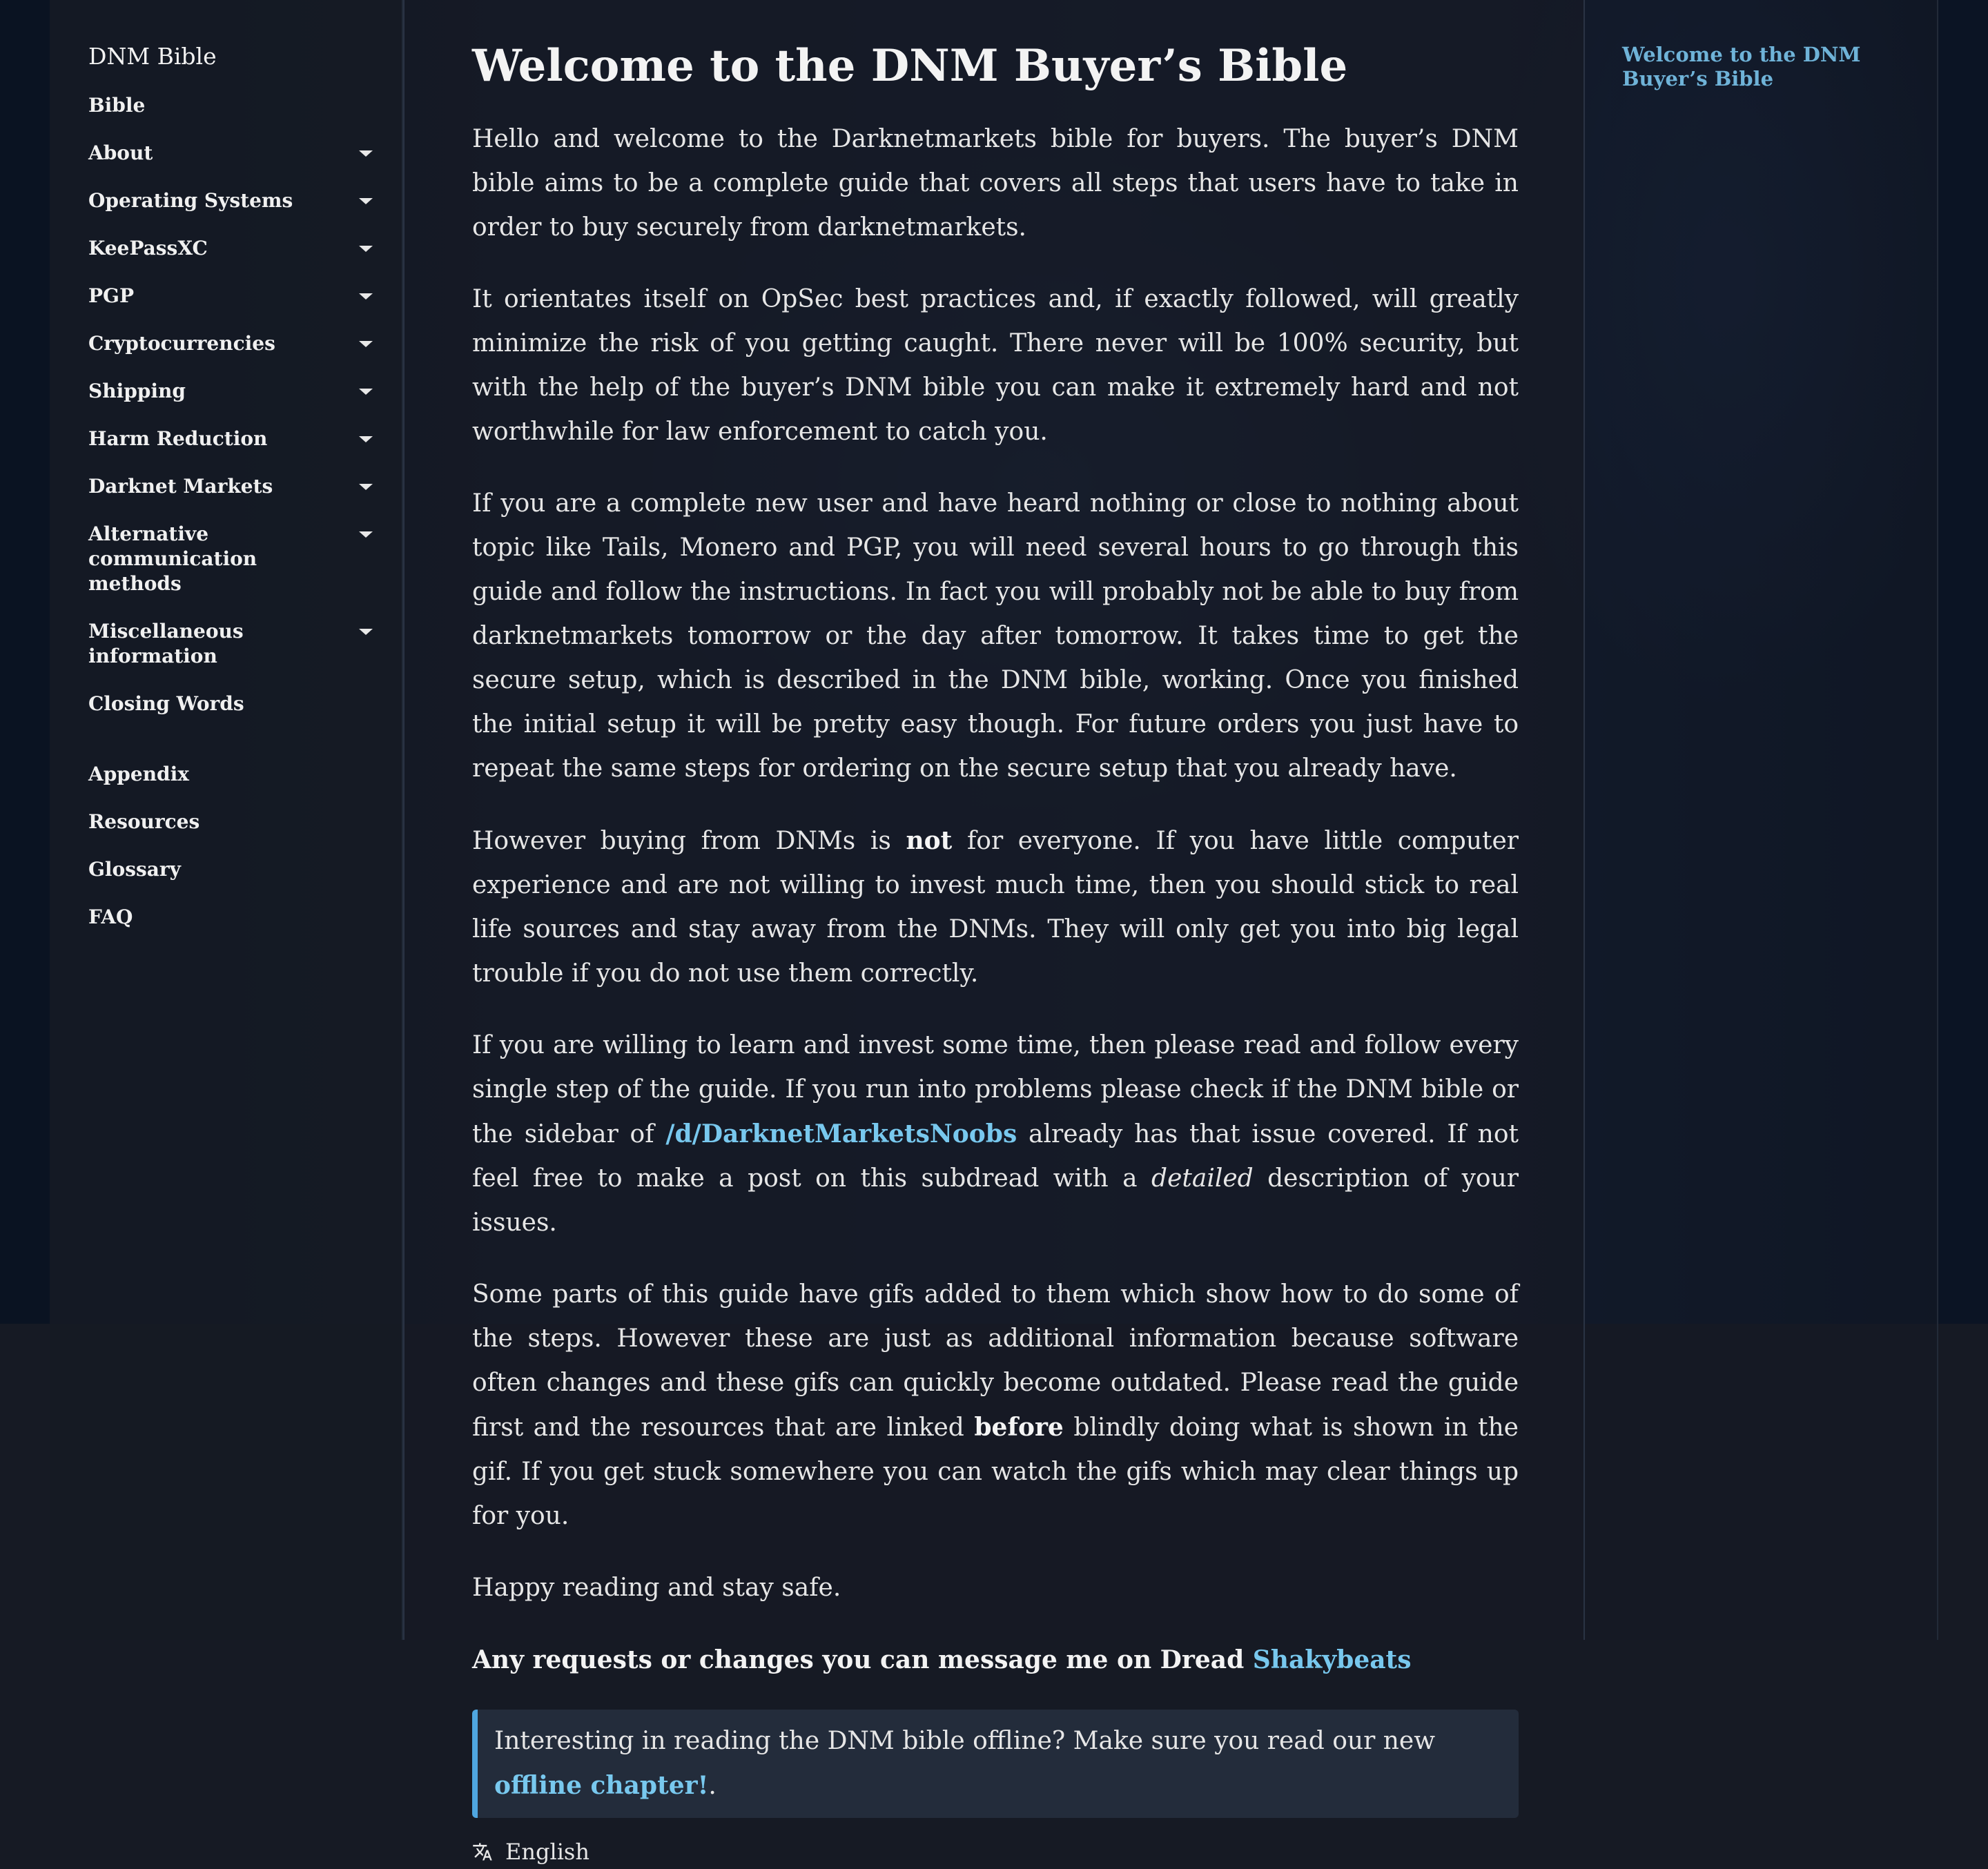 This screenshot has height=1869, width=1988. I want to click on toc-item-welcome: Welcome to the DNM Buyer’s Bible, so click(1767, 67).